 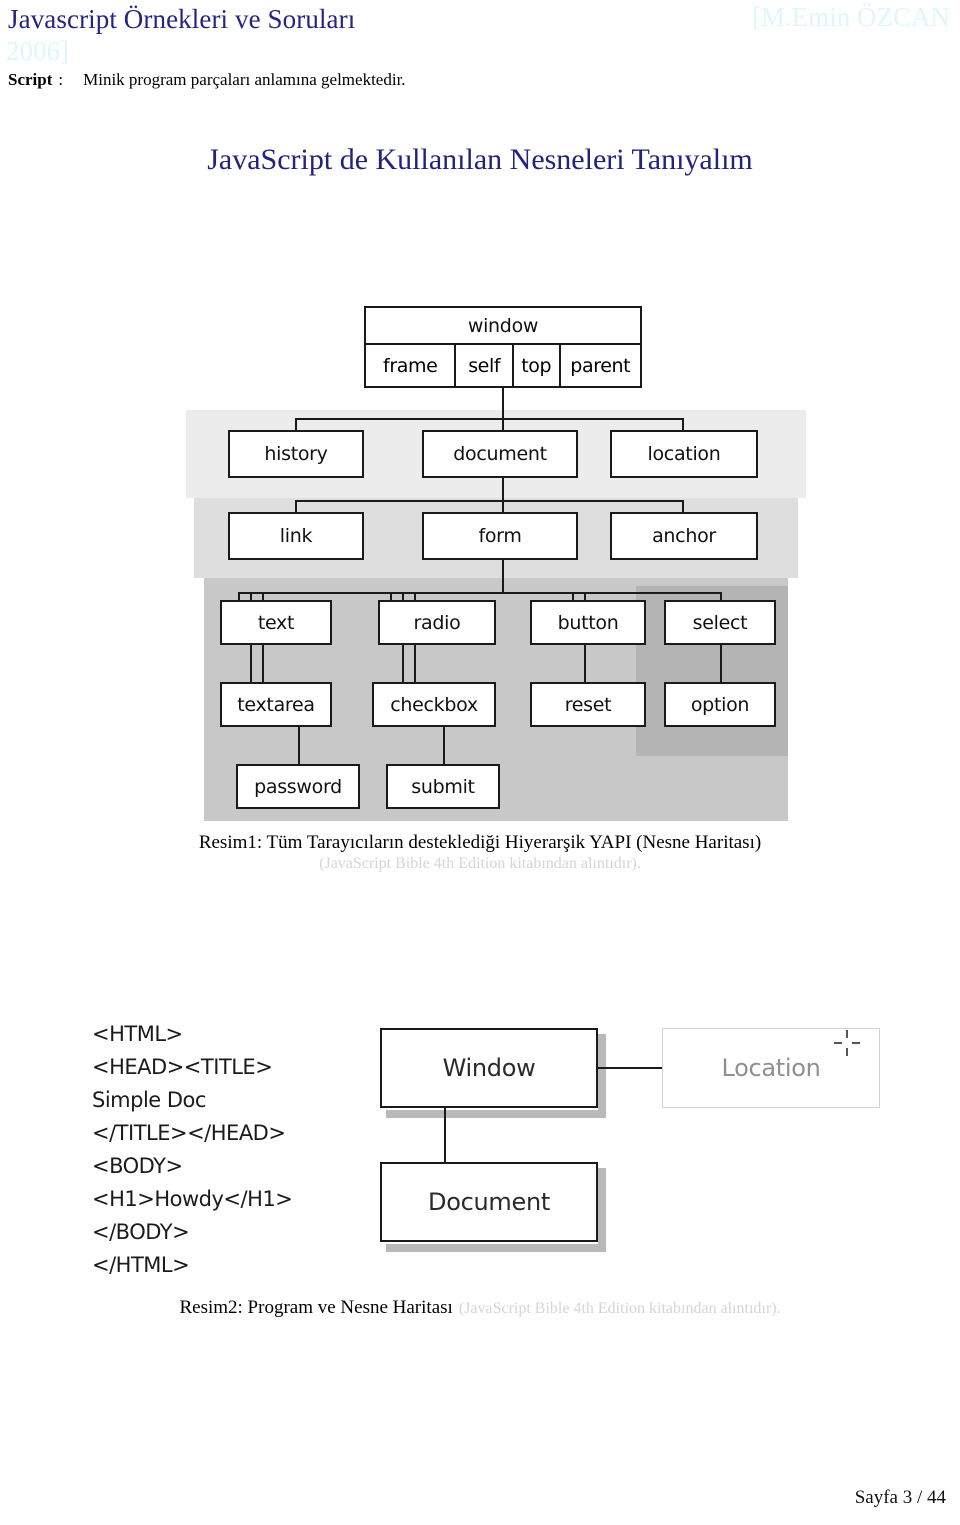 What do you see at coordinates (900, 1497) in the screenshot?
I see `page-number-footer: Sayfa 3 / 44` at bounding box center [900, 1497].